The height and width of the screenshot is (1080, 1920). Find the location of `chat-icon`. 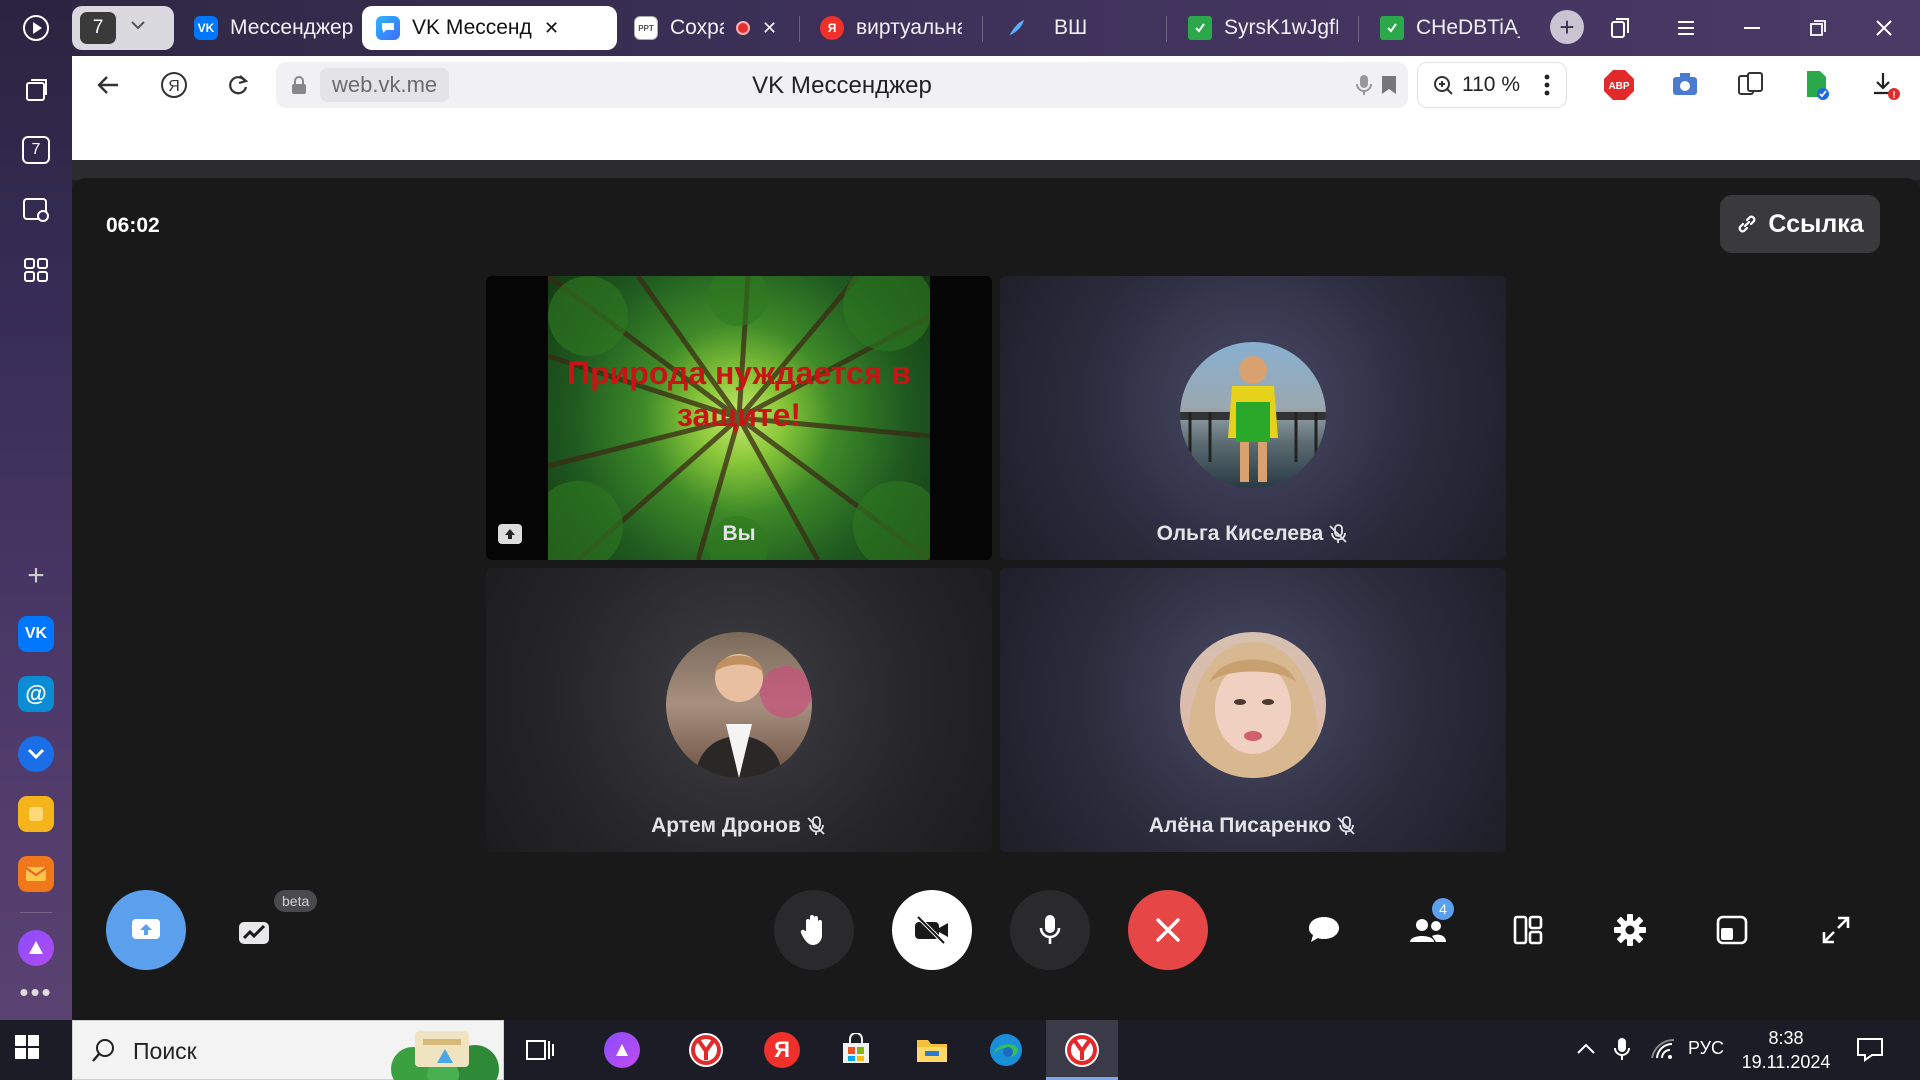

chat-icon is located at coordinates (1324, 929).